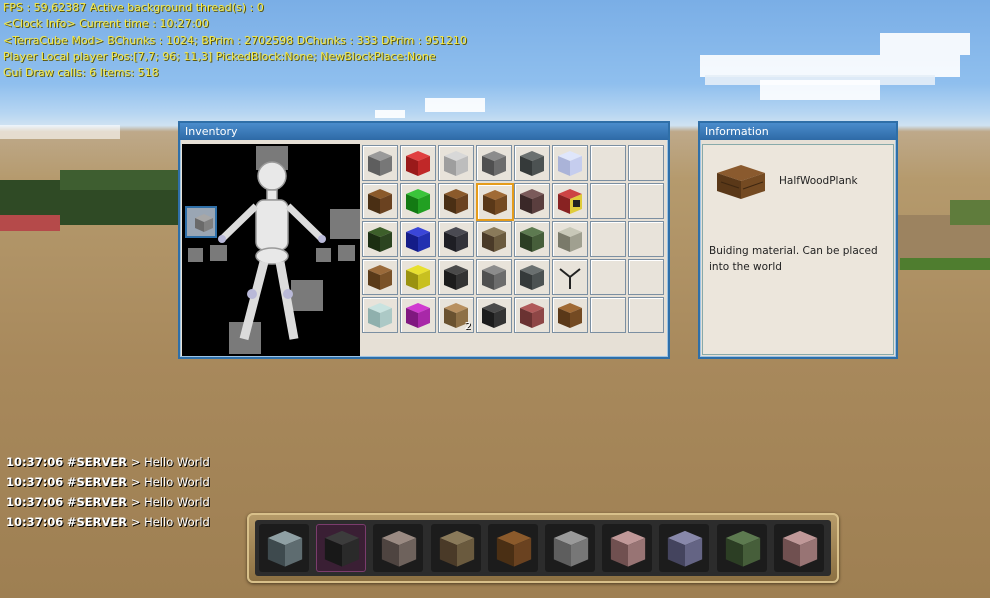 This screenshot has height=598, width=990. Describe the element at coordinates (456, 315) in the screenshot. I see `inventory-slot: 2` at that location.